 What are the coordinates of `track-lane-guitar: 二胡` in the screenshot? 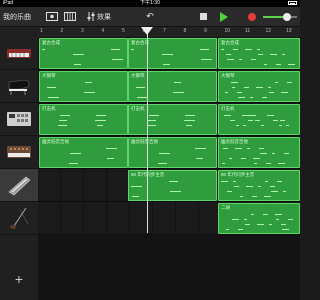 It's located at (169, 218).